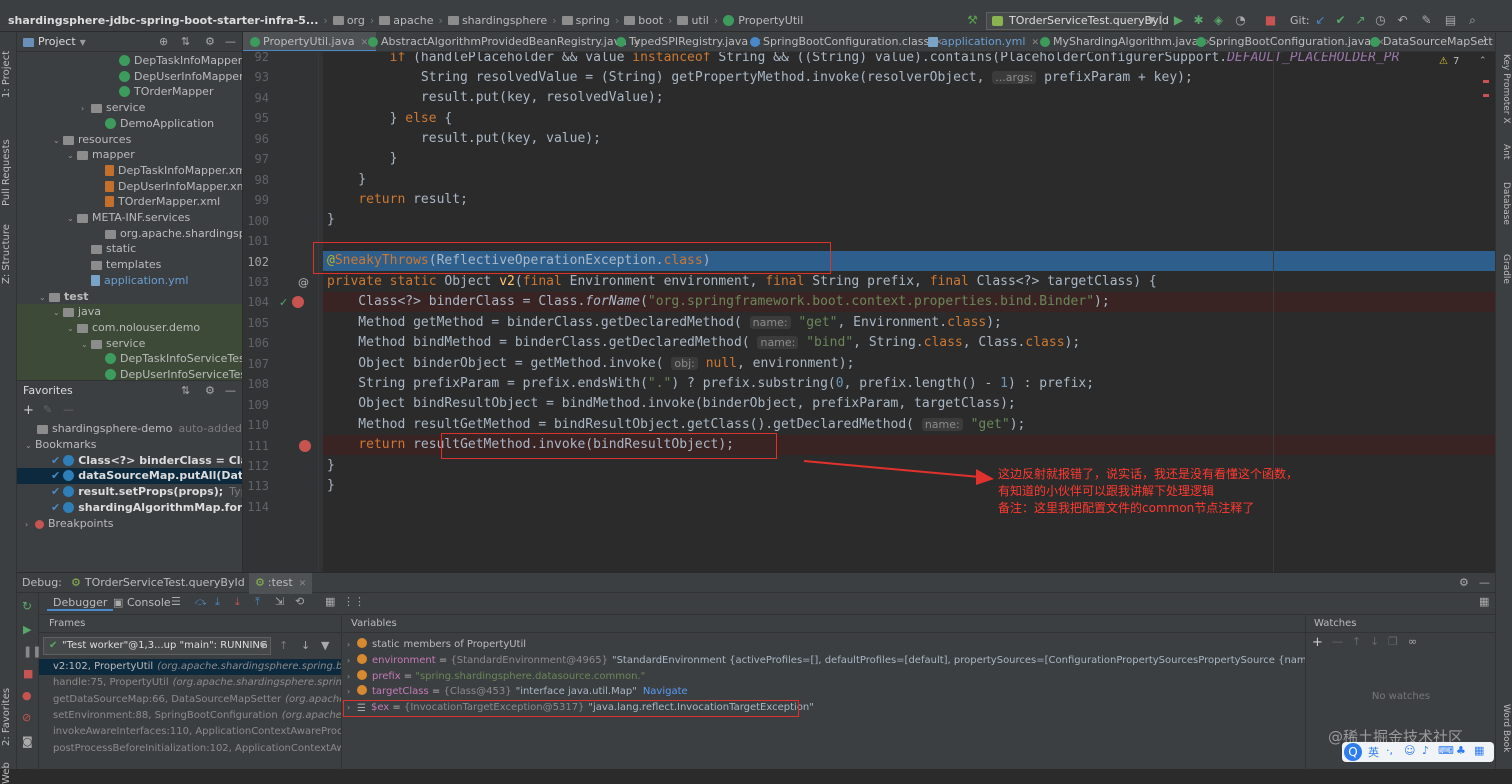 The image size is (1512, 784). I want to click on force-step-into-icon: ⤓, so click(237, 602).